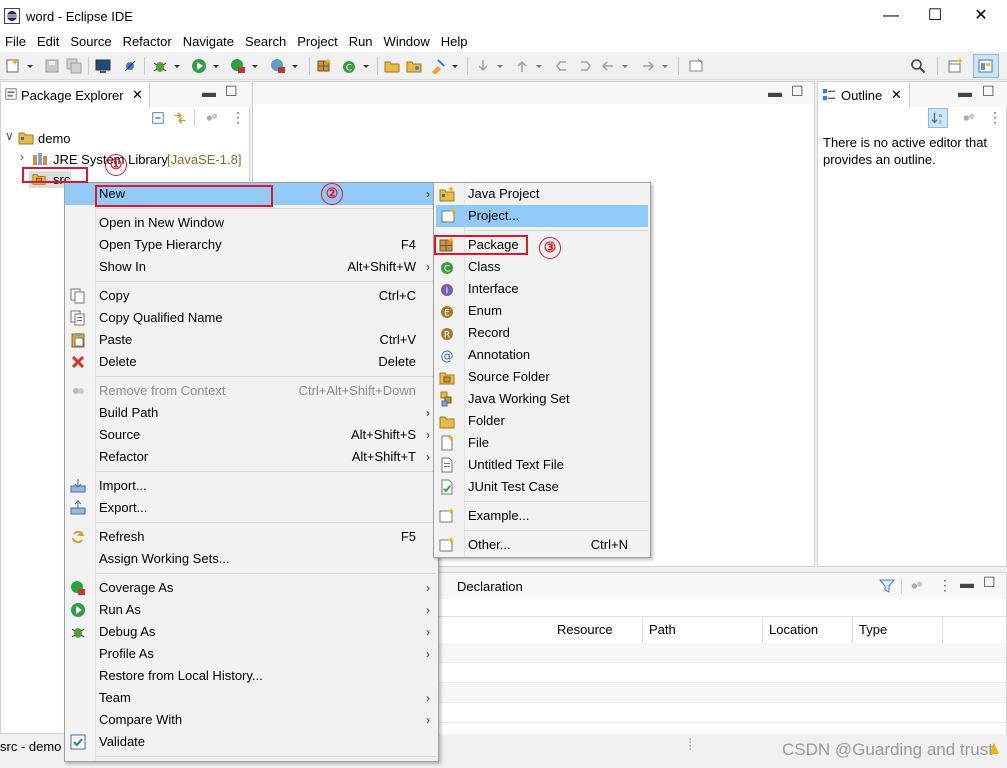 This screenshot has width=1007, height=768. I want to click on run-dropdown-icon, so click(216, 66).